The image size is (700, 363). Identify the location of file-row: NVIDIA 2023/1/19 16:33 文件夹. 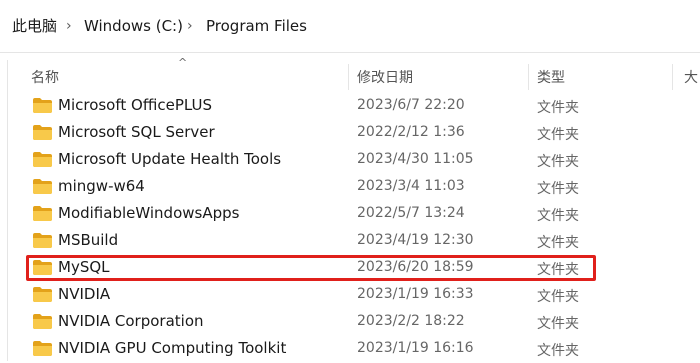
(350, 295).